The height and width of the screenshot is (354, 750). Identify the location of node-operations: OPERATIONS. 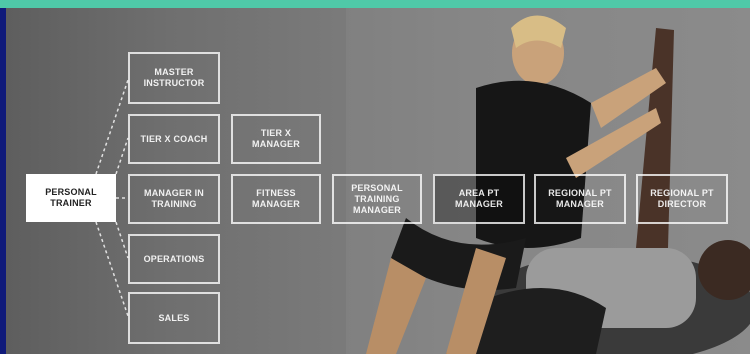
(174, 259).